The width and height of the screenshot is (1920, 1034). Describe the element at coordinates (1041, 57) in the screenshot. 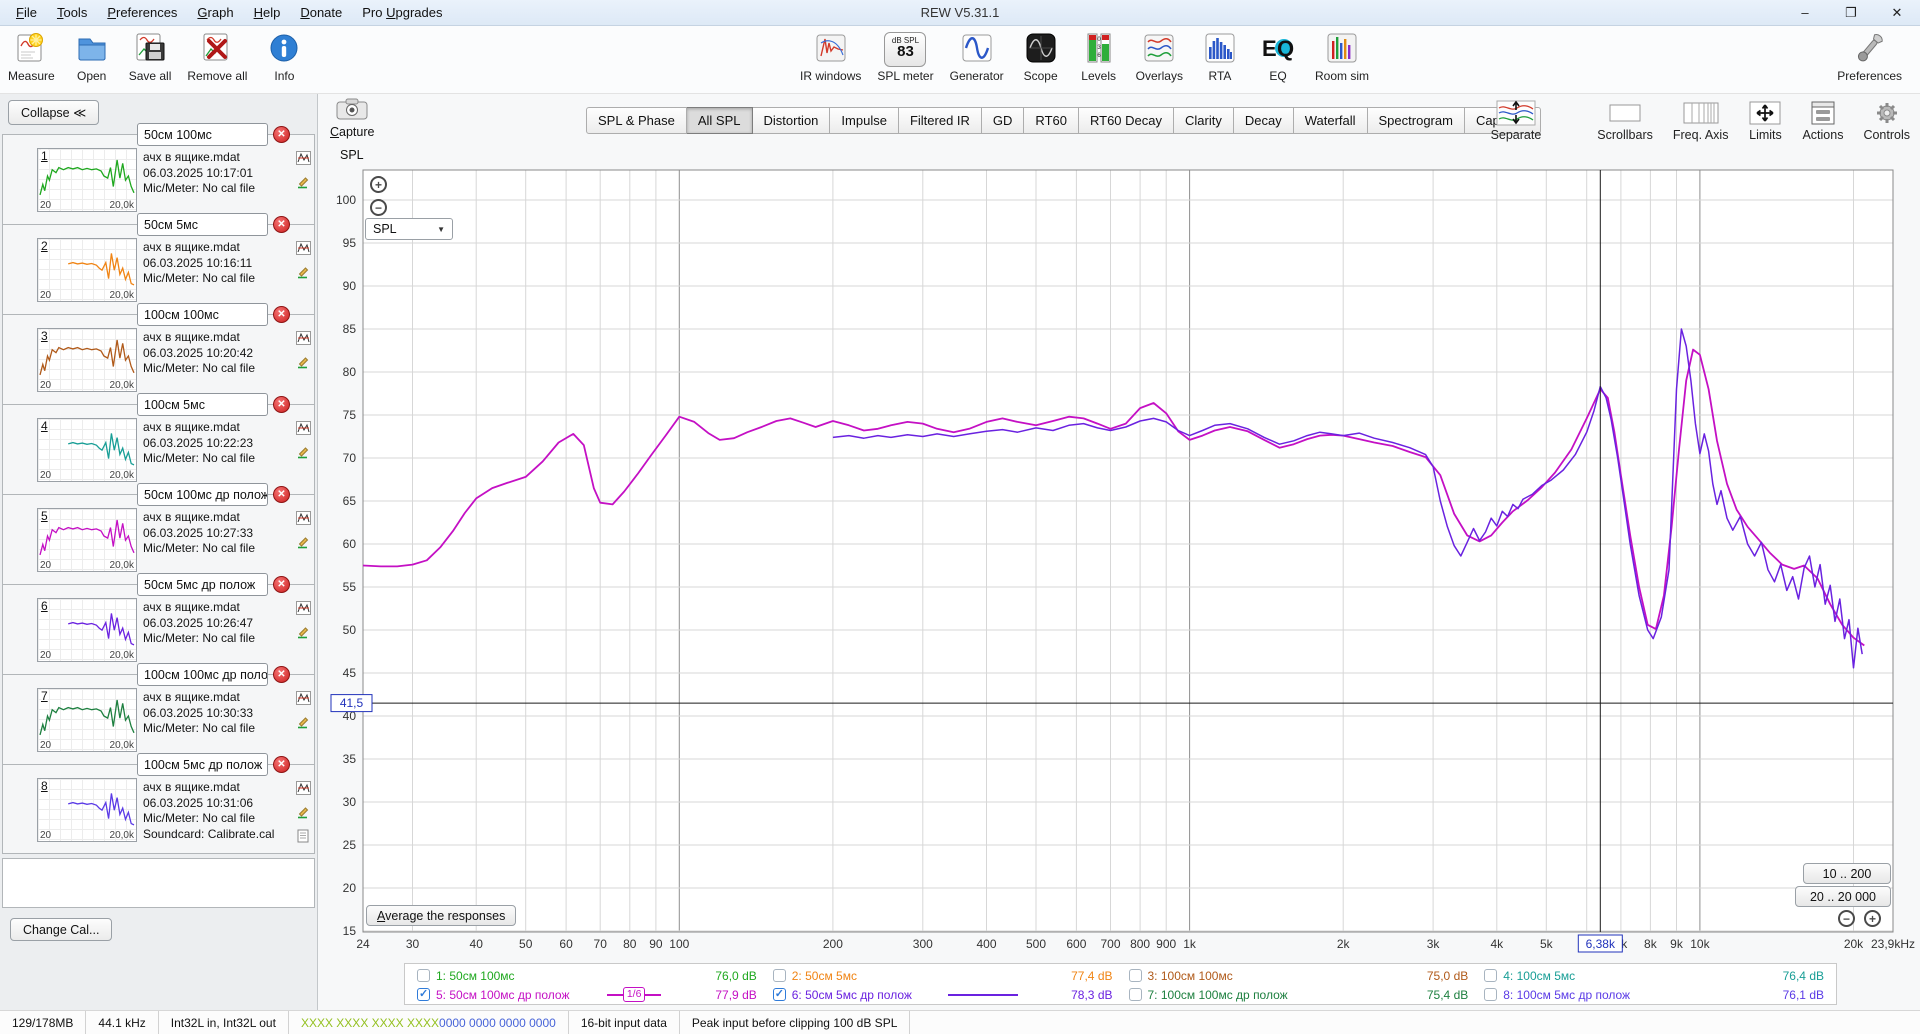

I see `scope-button: Scope` at that location.